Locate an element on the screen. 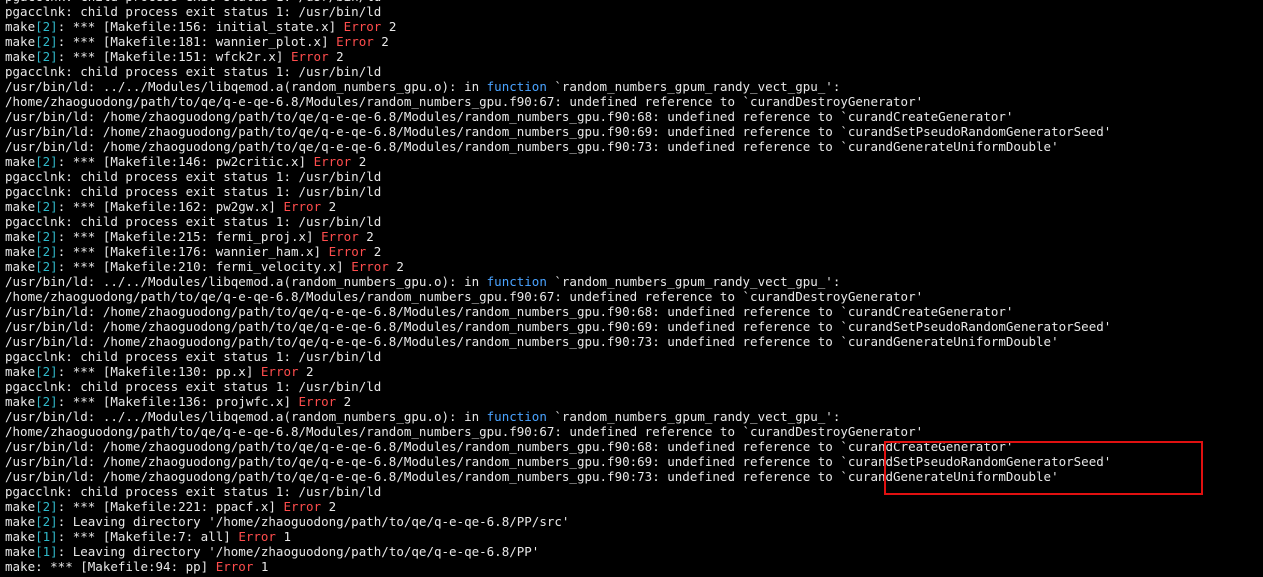  terminal-text-segment: : *** [Makefile:146: pw2critic.x] is located at coordinates (185, 161).